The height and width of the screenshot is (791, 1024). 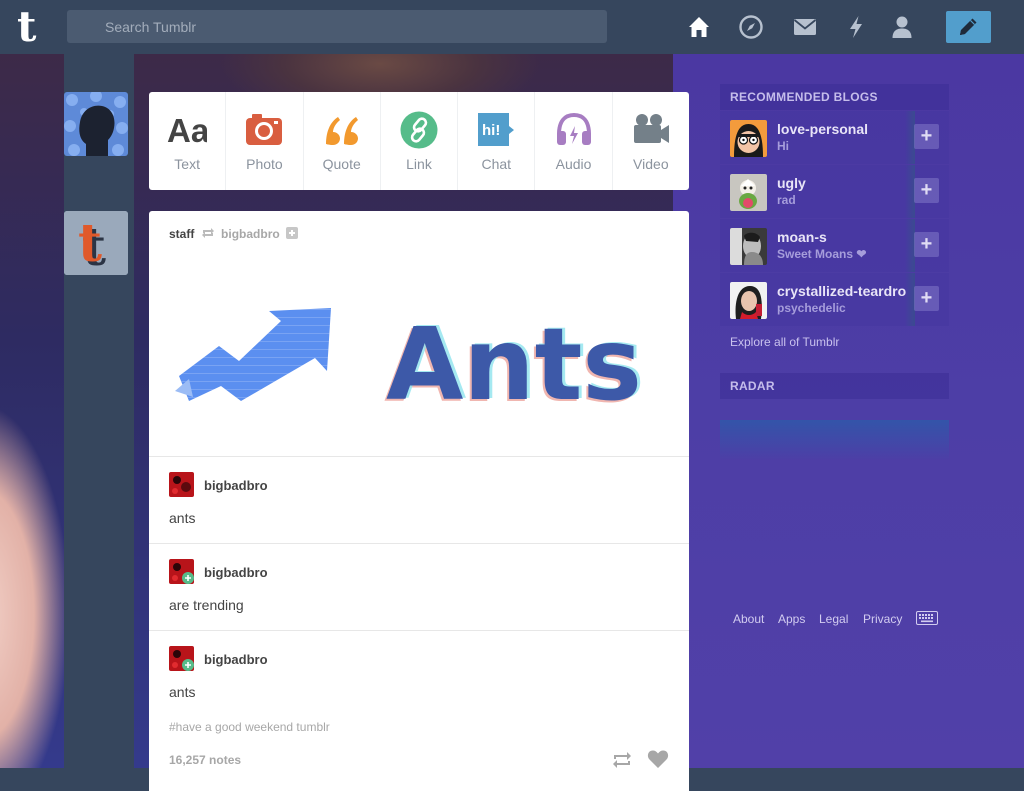 I want to click on post-type-label: Audio, so click(x=573, y=164).